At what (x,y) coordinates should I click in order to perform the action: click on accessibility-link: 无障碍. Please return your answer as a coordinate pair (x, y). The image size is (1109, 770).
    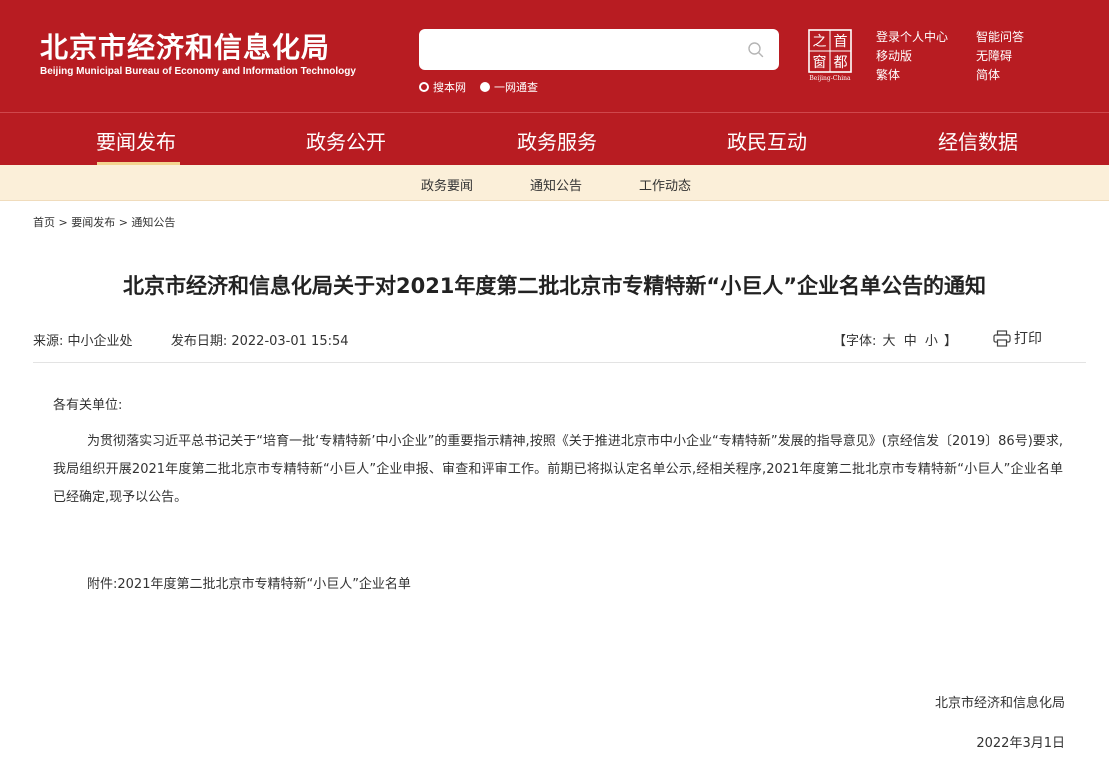
    Looking at the image, I should click on (994, 55).